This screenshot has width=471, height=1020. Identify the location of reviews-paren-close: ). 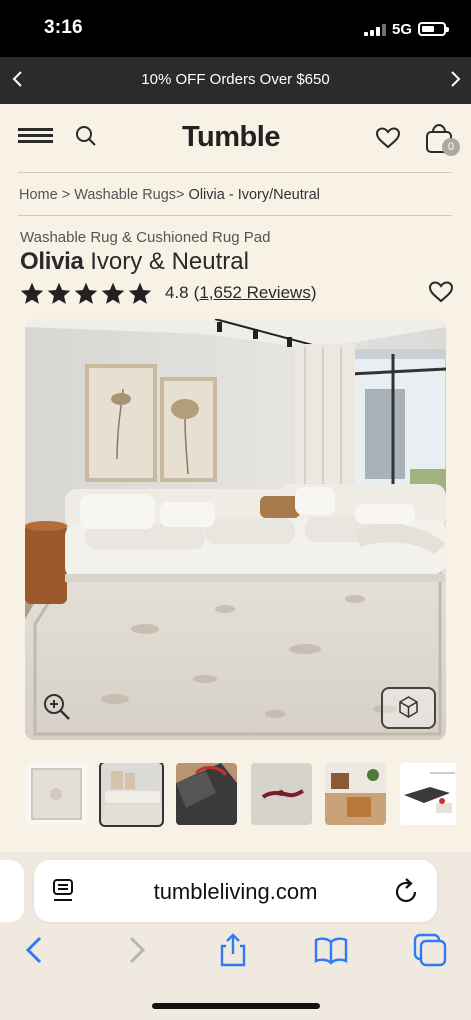
(313, 292).